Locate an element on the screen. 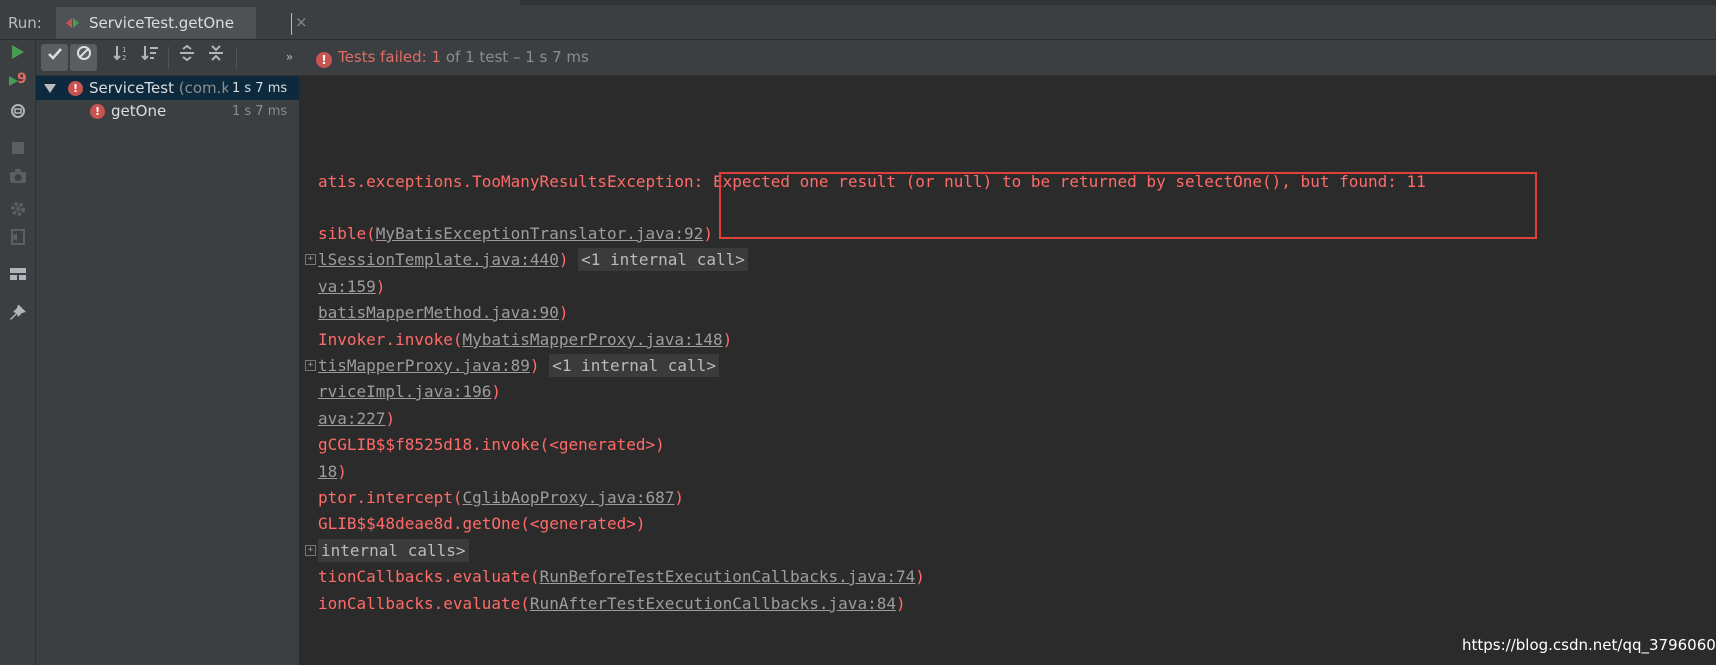  show-passed-icon is located at coordinates (54, 57).